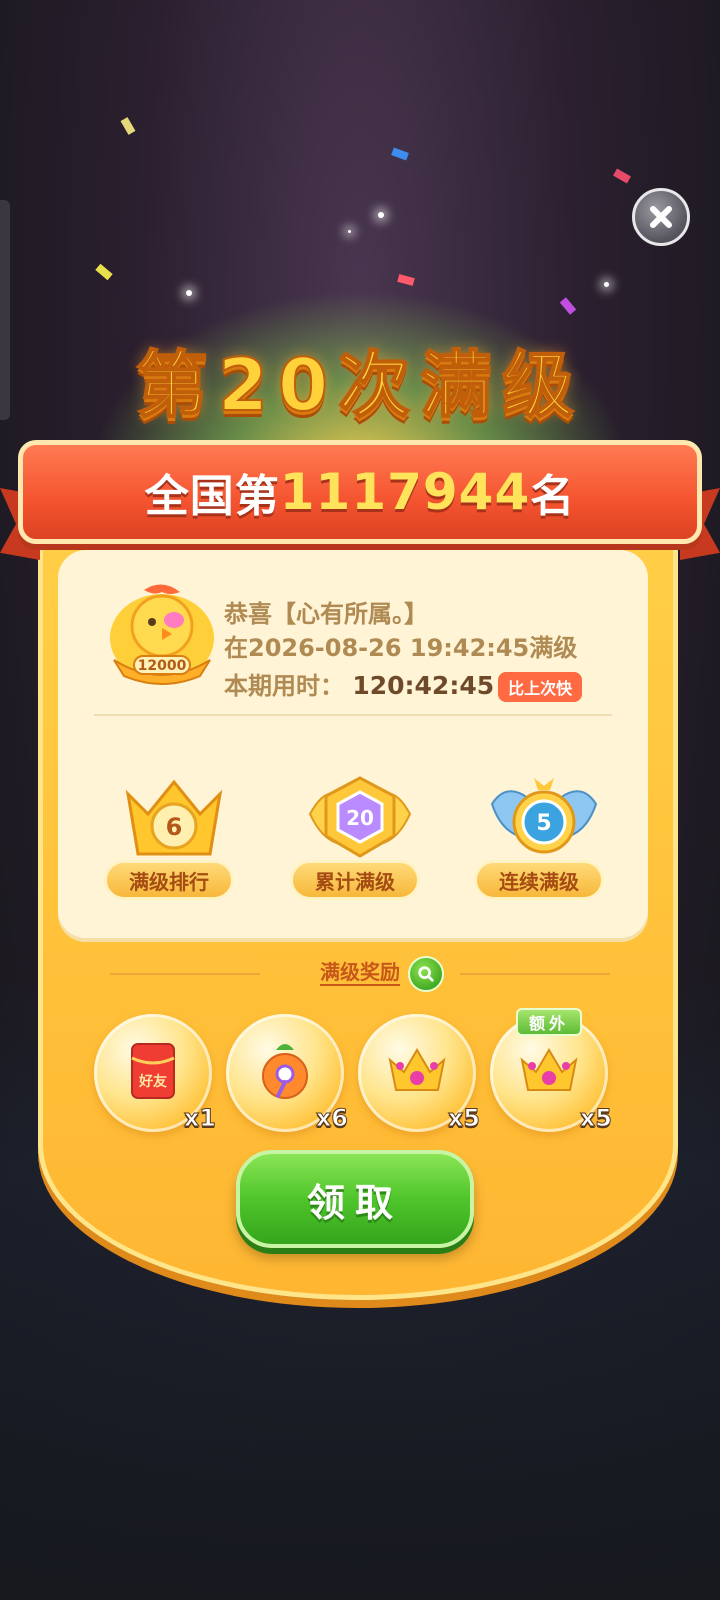  Describe the element at coordinates (284, 686) in the screenshot. I see `duration-label: 本期用时：` at that location.